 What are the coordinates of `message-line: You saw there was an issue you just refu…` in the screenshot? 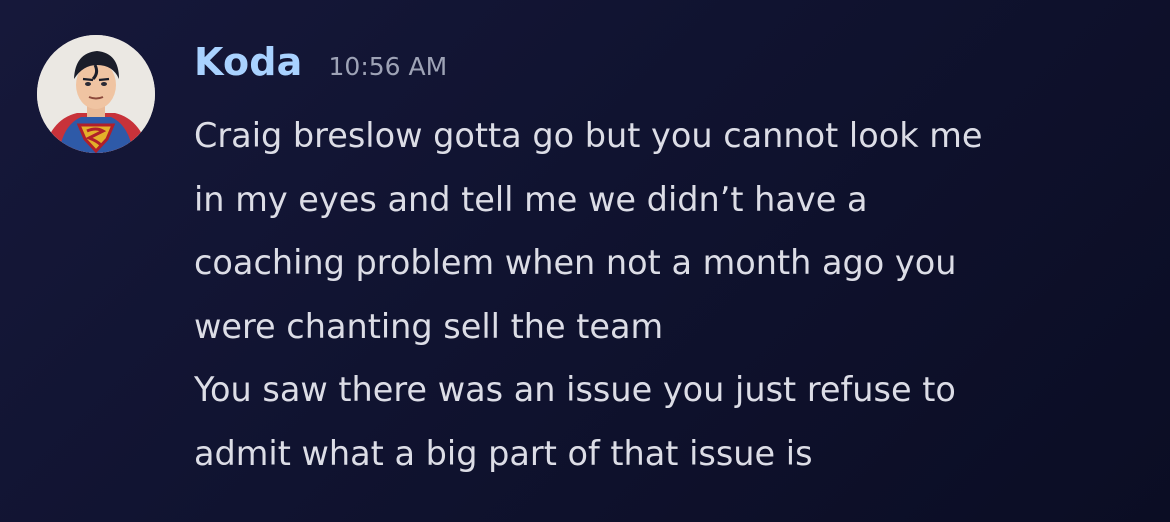 It's located at (575, 389).